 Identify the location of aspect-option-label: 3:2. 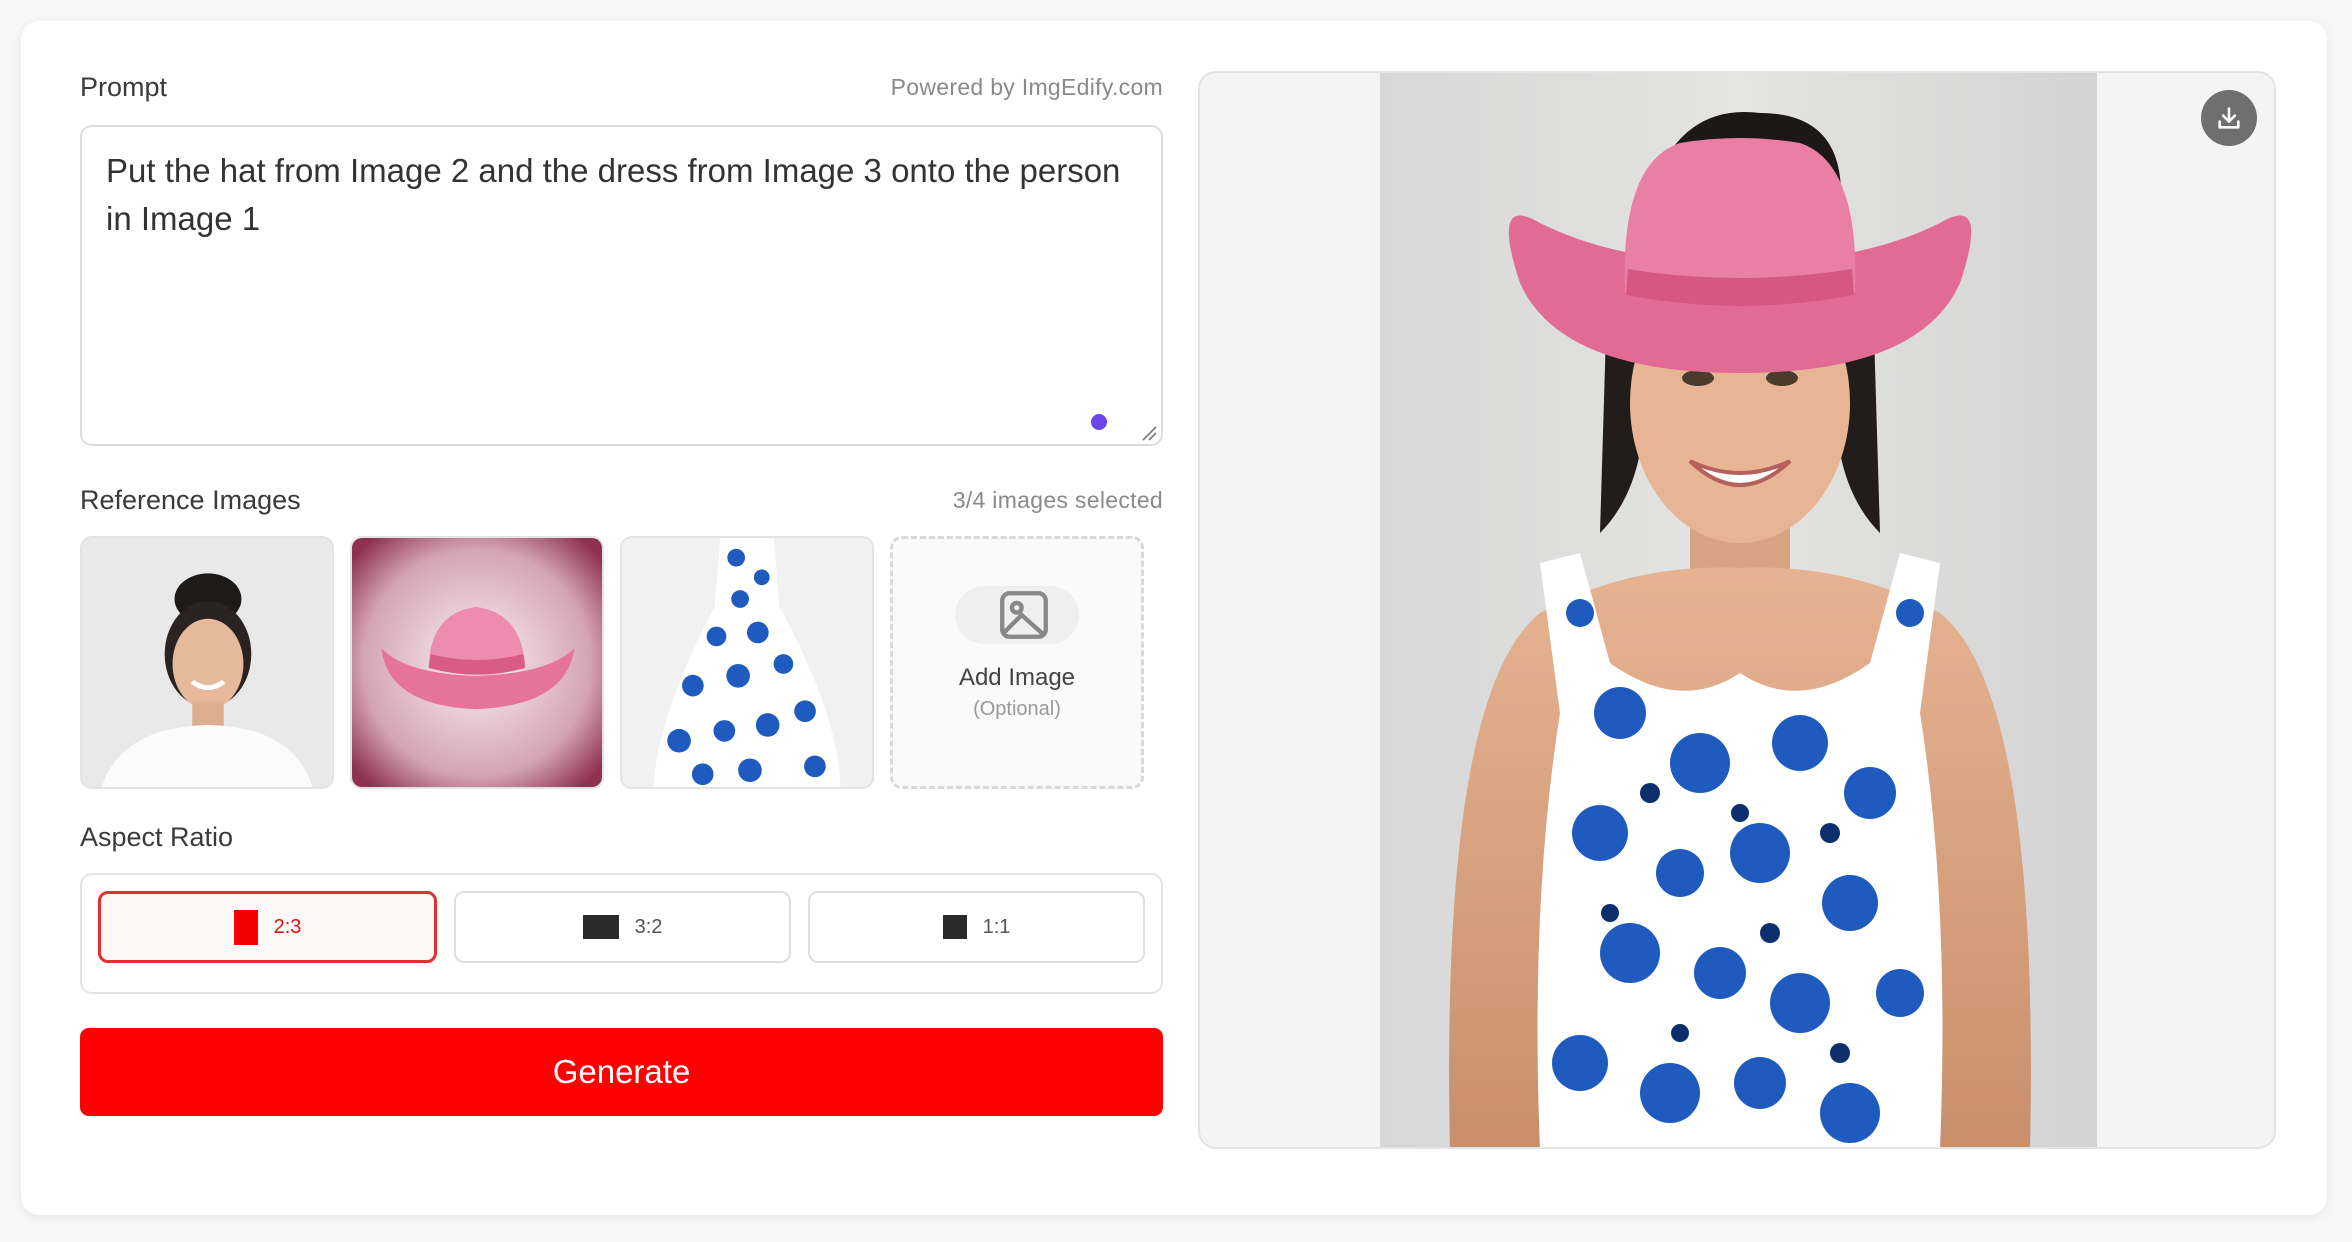
(648, 926).